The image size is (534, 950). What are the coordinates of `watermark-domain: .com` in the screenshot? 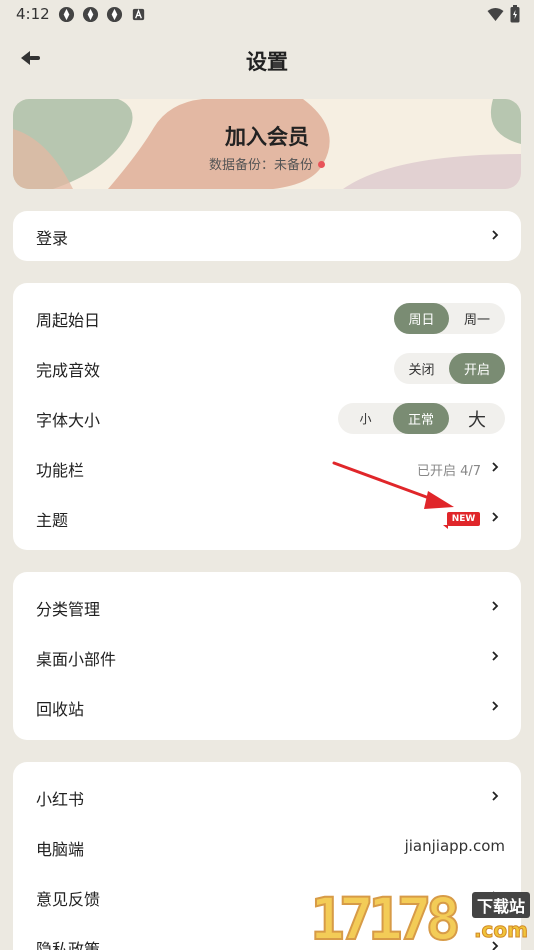 It's located at (500, 930).